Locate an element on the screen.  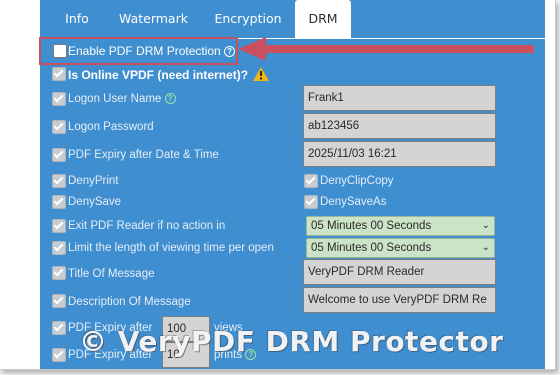
logon-user-row: Logon User Name ? is located at coordinates (122, 99).